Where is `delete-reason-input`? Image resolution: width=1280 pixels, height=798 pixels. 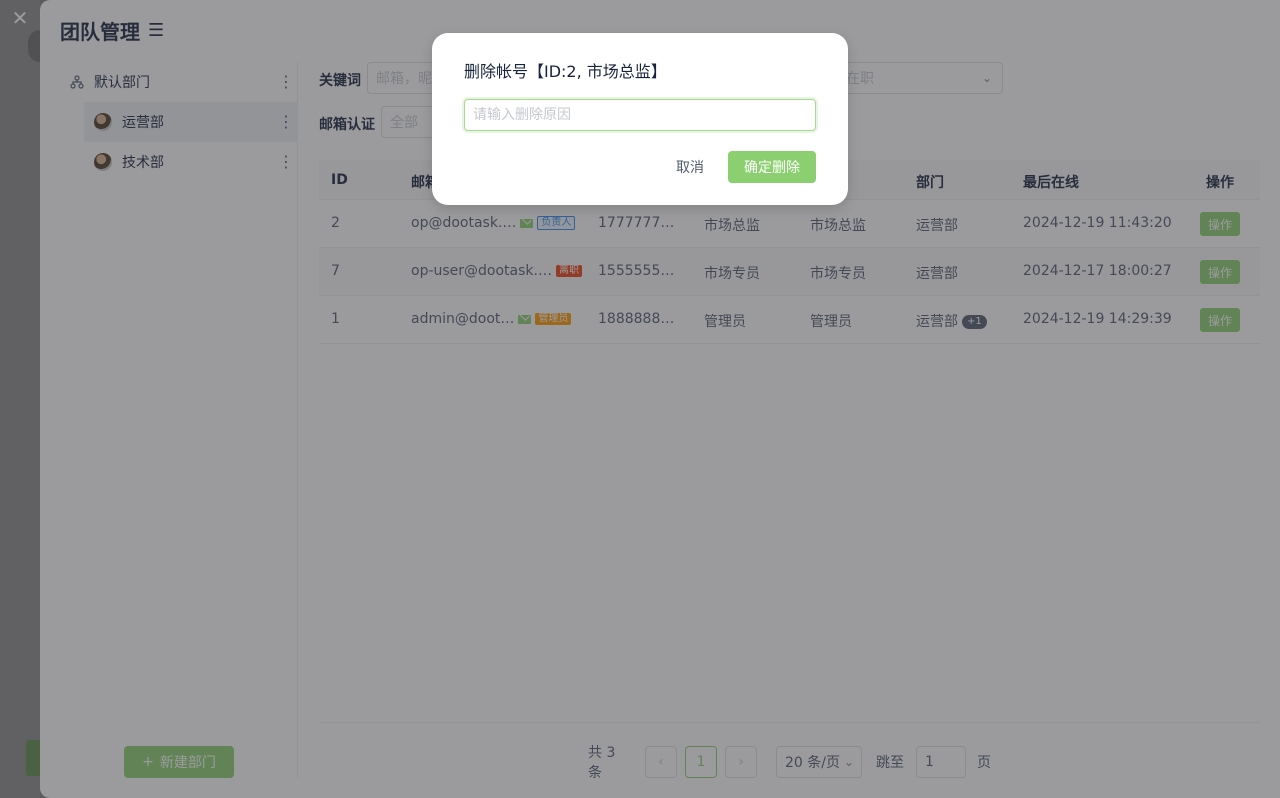 delete-reason-input is located at coordinates (640, 115).